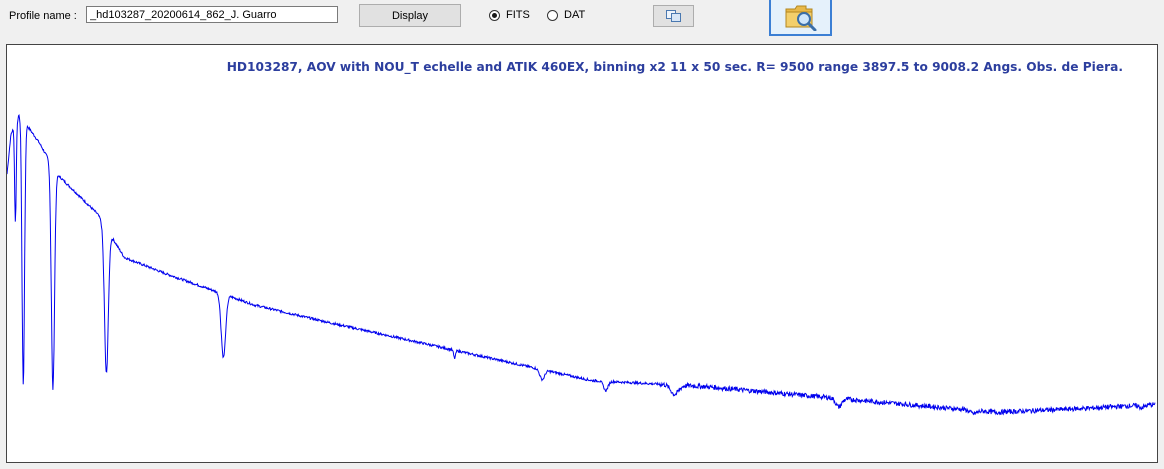 The height and width of the screenshot is (469, 1164). Describe the element at coordinates (582, 22) in the screenshot. I see `toolbar: Profile name : Display FITS DAT` at that location.